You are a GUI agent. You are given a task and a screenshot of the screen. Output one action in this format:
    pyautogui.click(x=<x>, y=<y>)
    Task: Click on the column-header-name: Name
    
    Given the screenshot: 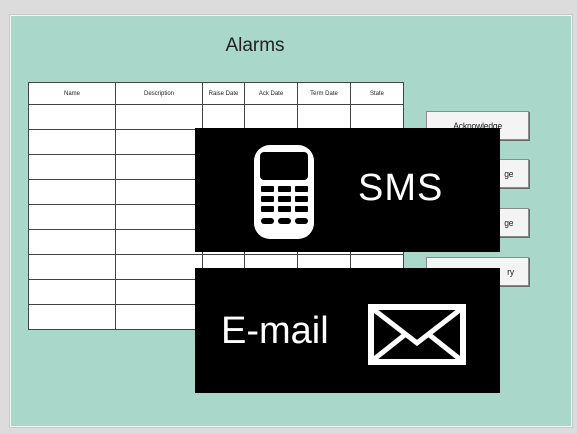 What is the action you would take?
    pyautogui.click(x=72, y=93)
    